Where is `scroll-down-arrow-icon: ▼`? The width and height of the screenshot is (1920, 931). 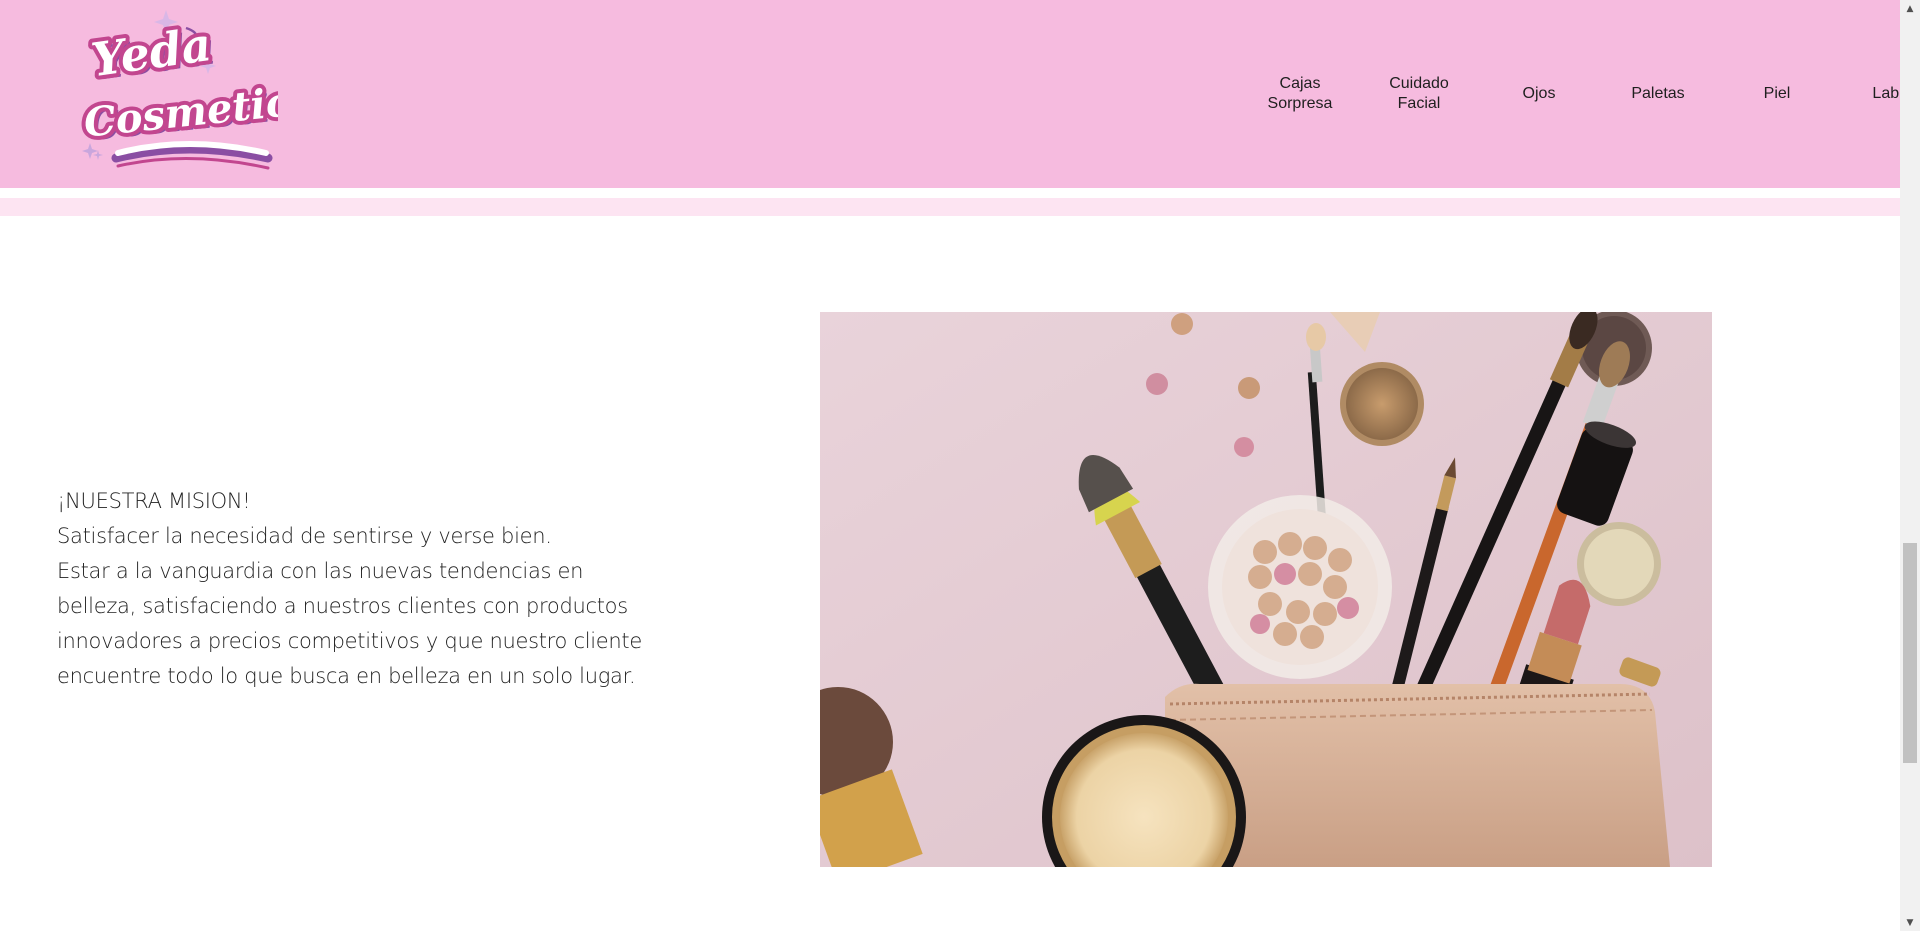 scroll-down-arrow-icon: ▼ is located at coordinates (1910, 922).